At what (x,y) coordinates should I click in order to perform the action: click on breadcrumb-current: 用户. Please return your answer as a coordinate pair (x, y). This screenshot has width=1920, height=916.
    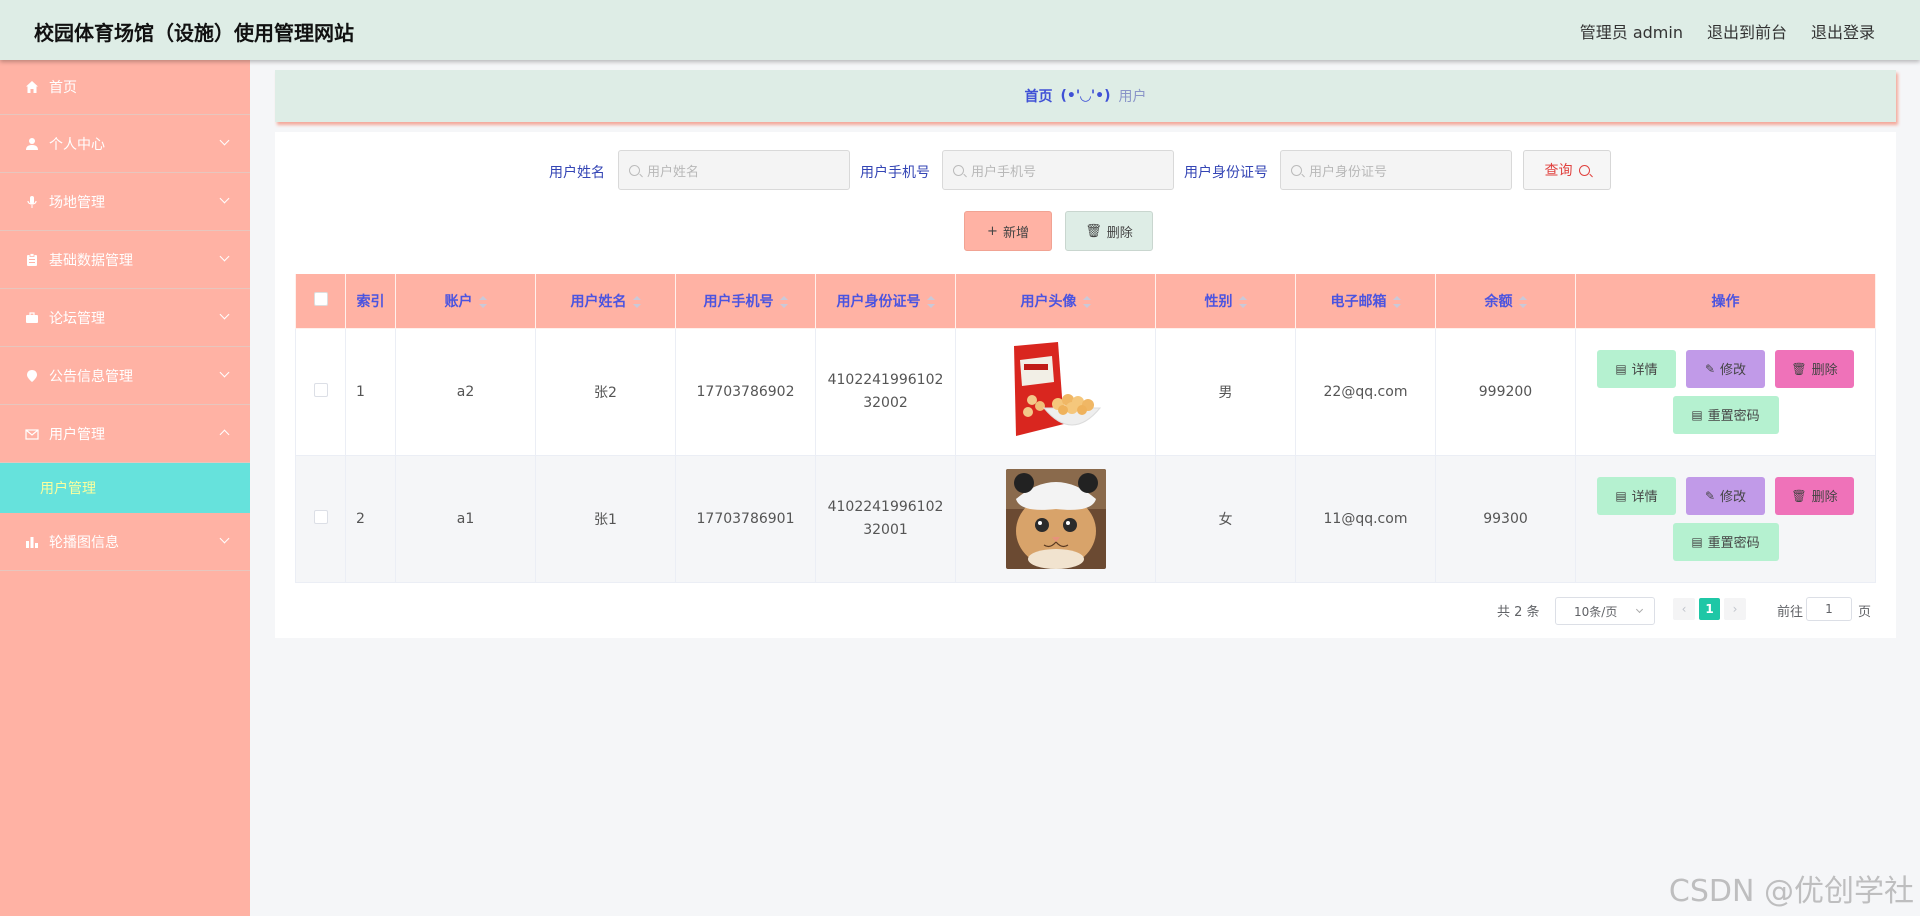
    Looking at the image, I should click on (1132, 97).